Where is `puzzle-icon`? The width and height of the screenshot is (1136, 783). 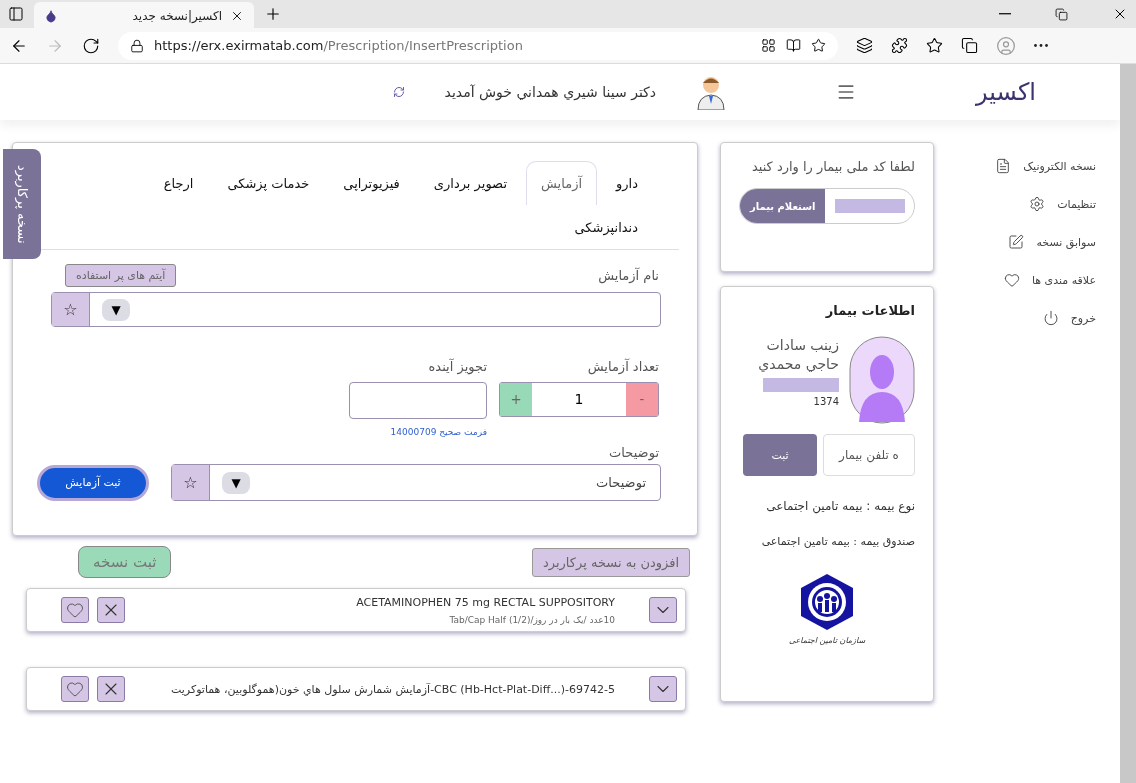 puzzle-icon is located at coordinates (899, 45).